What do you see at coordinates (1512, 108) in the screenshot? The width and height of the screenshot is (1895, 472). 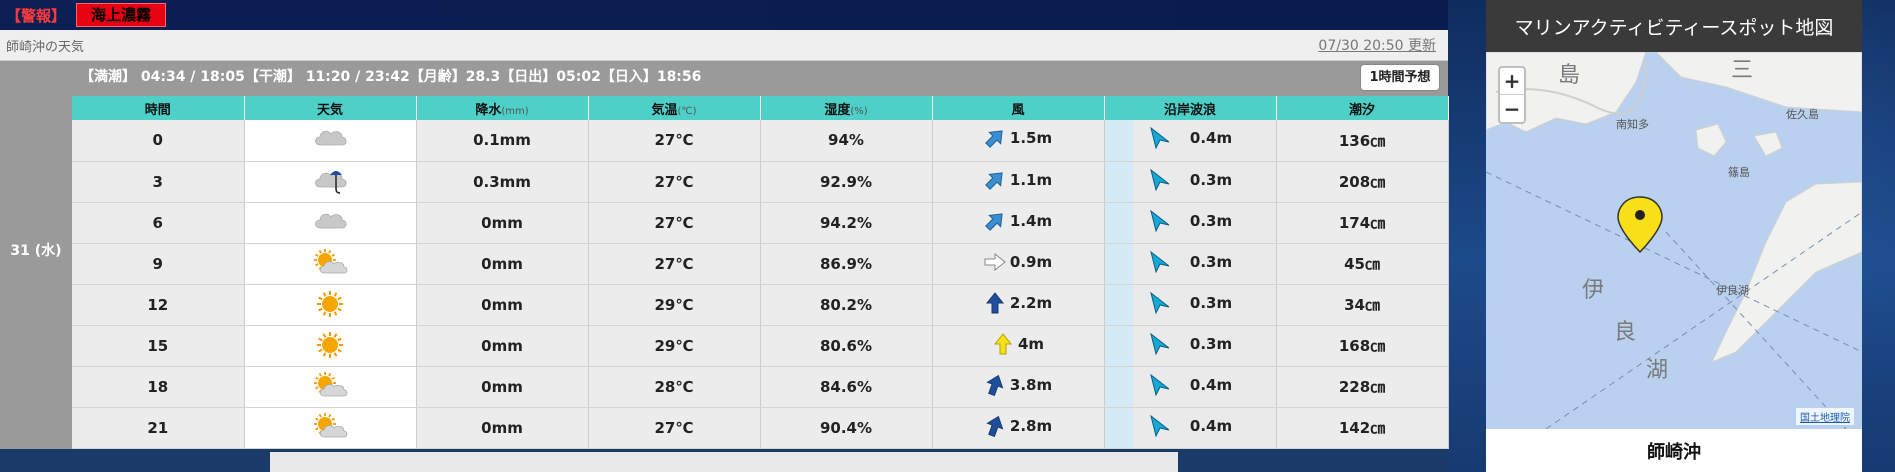 I see `zoom-out-button: −` at bounding box center [1512, 108].